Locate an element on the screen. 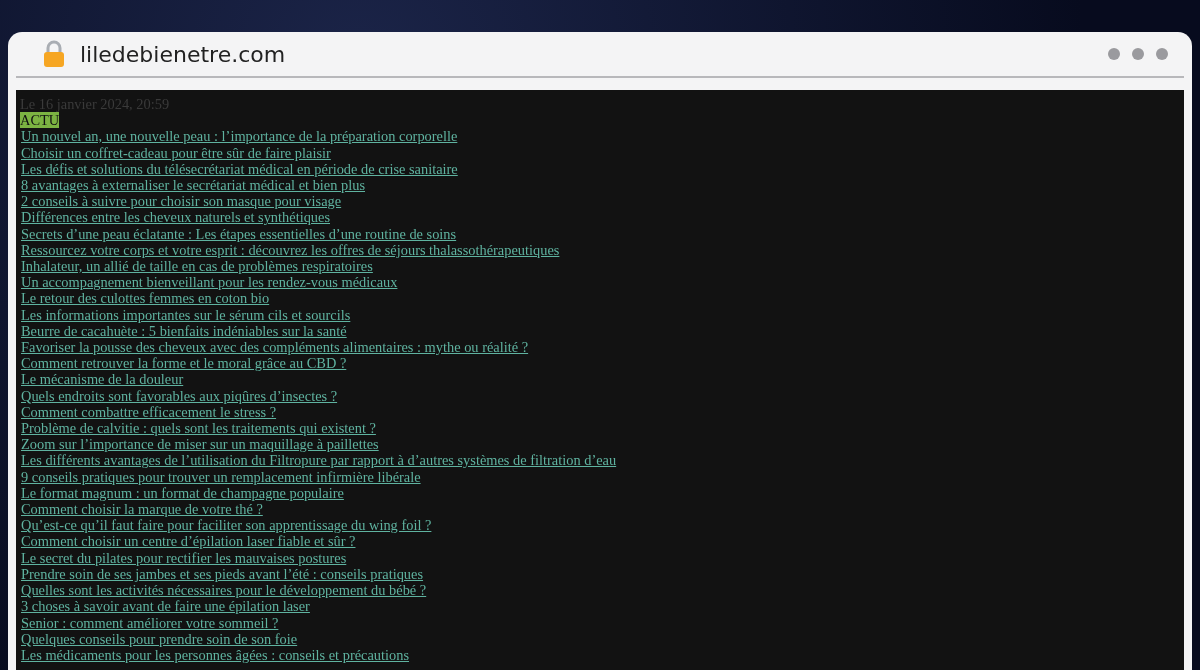  article-link: Le mécanisme de la douleur is located at coordinates (102, 379).